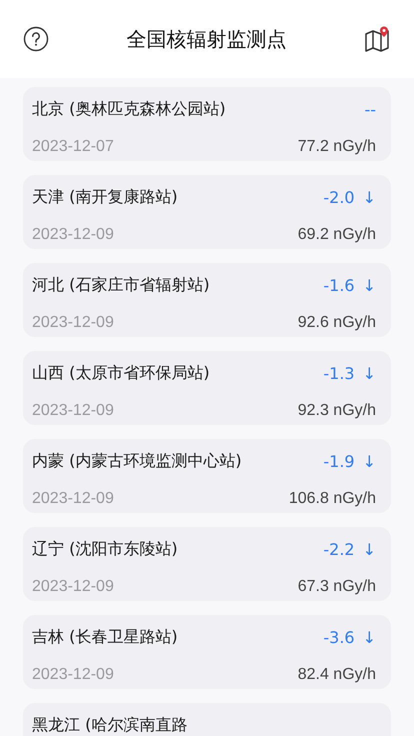 The height and width of the screenshot is (736, 414). I want to click on station-name: 天津 (南开复康路站), so click(105, 197).